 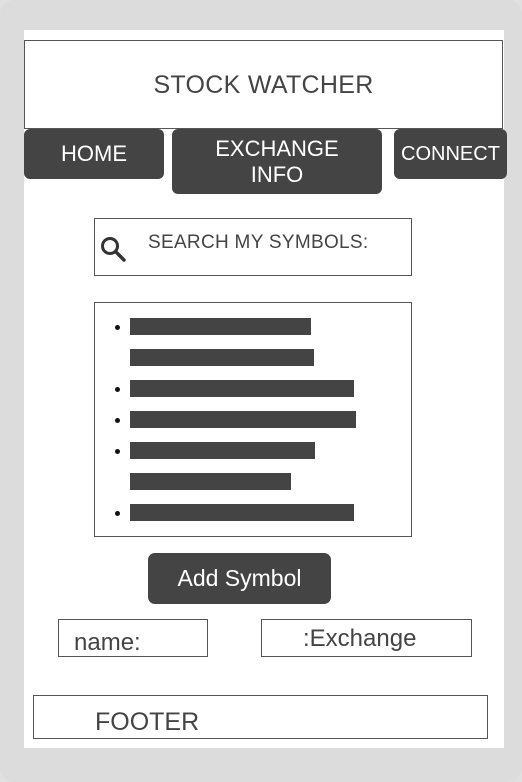 What do you see at coordinates (113, 249) in the screenshot?
I see `search-icon` at bounding box center [113, 249].